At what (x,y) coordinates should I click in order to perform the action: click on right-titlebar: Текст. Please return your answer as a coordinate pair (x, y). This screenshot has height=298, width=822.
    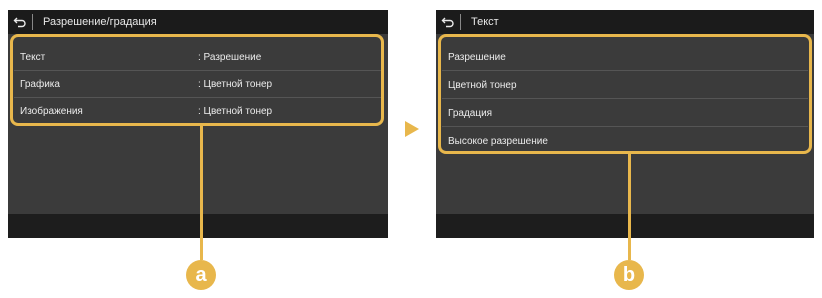
    Looking at the image, I should click on (625, 22).